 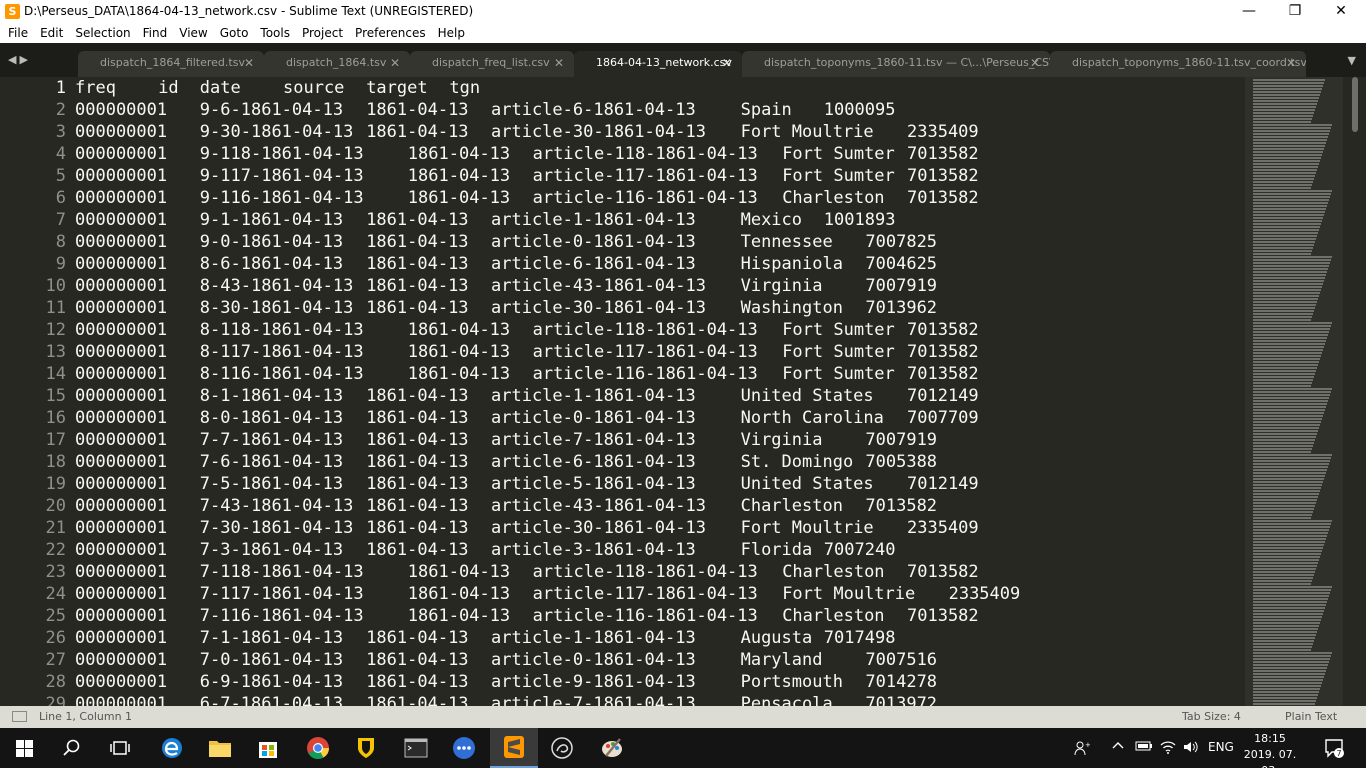 What do you see at coordinates (1334, 749) in the screenshot?
I see `notification-center-icon: 7` at bounding box center [1334, 749].